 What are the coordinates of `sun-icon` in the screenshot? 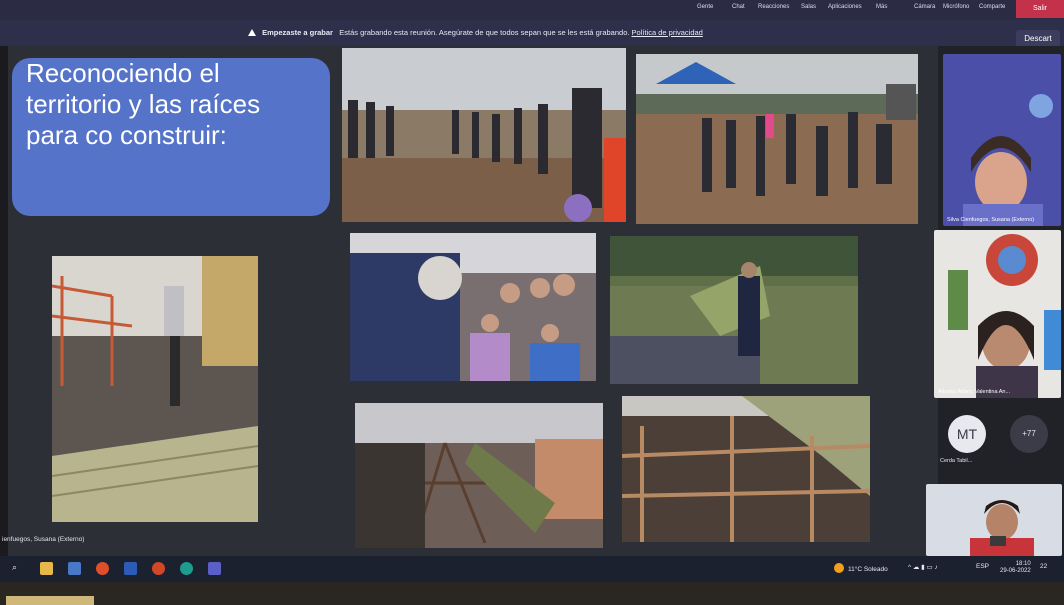 It's located at (839, 568).